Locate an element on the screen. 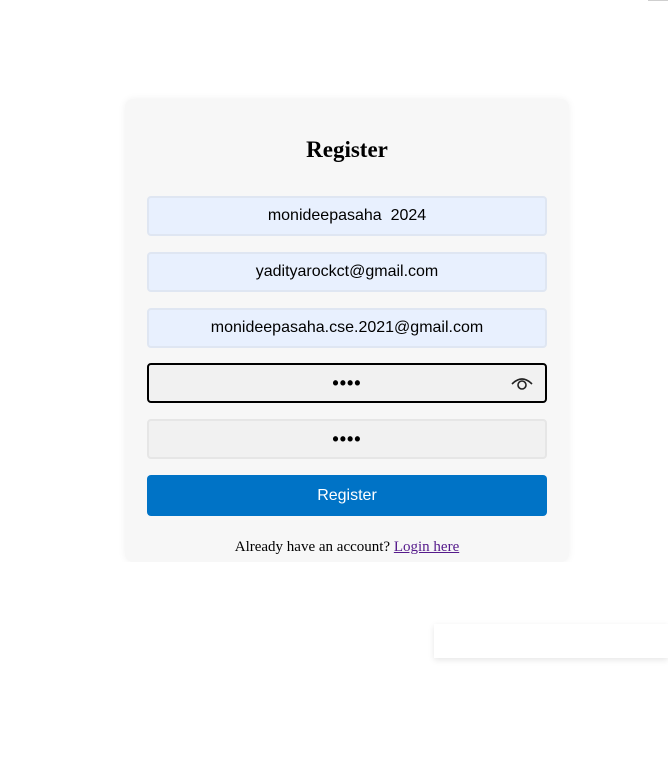 This screenshot has height=768, width=668. confirm-password-value: •••• is located at coordinates (347, 439).